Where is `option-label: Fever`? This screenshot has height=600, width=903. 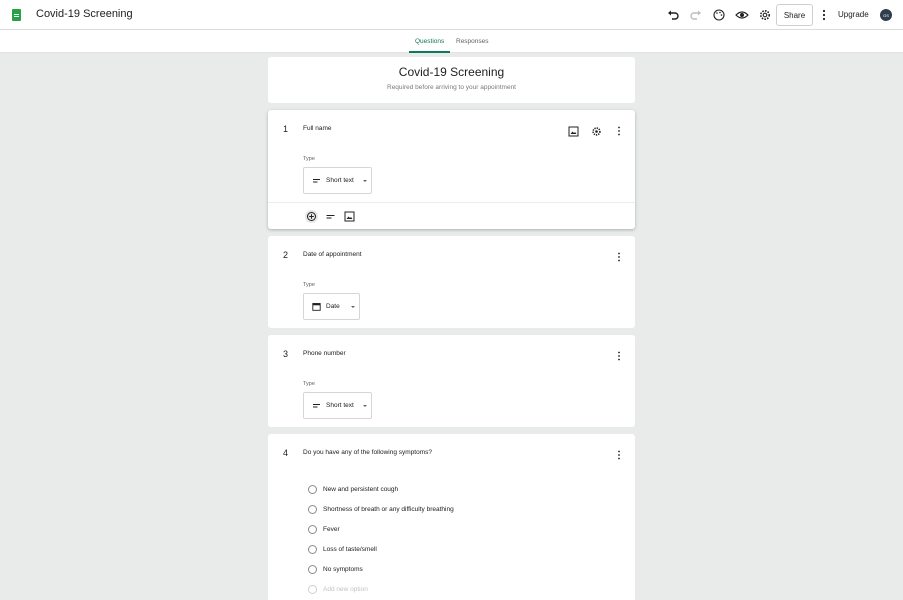
option-label: Fever is located at coordinates (331, 529).